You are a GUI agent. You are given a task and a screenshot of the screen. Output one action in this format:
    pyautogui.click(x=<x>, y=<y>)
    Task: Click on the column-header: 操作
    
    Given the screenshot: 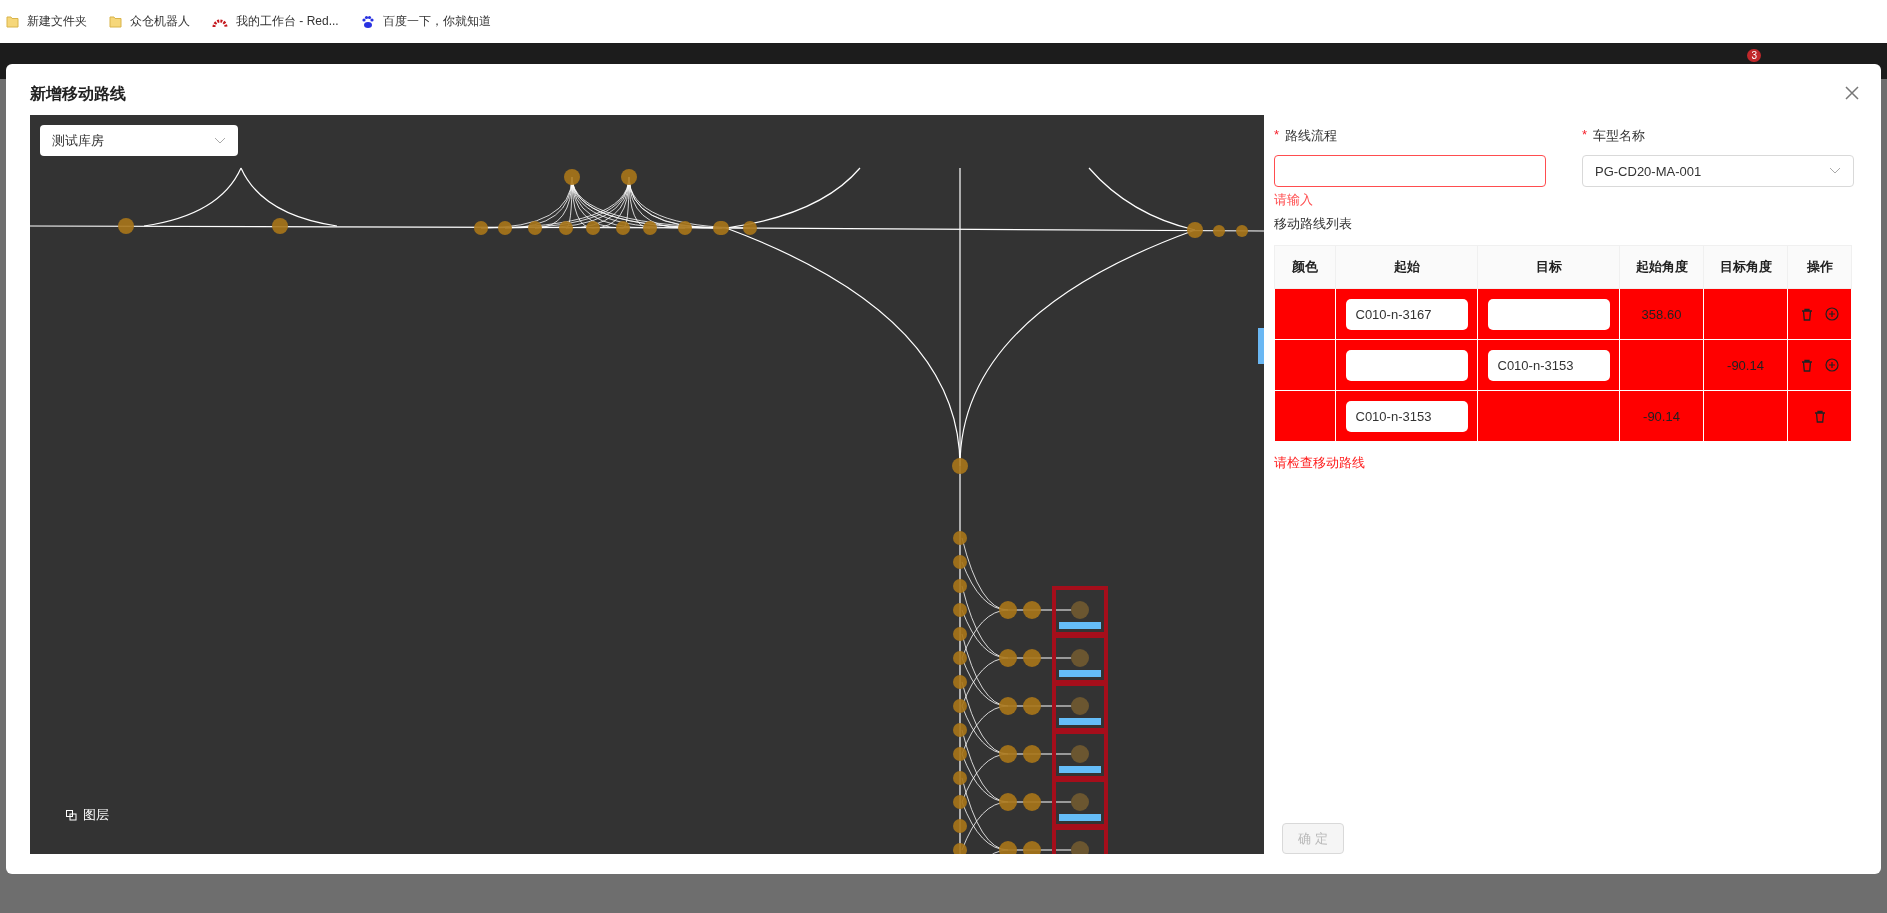 What is the action you would take?
    pyautogui.click(x=1819, y=267)
    